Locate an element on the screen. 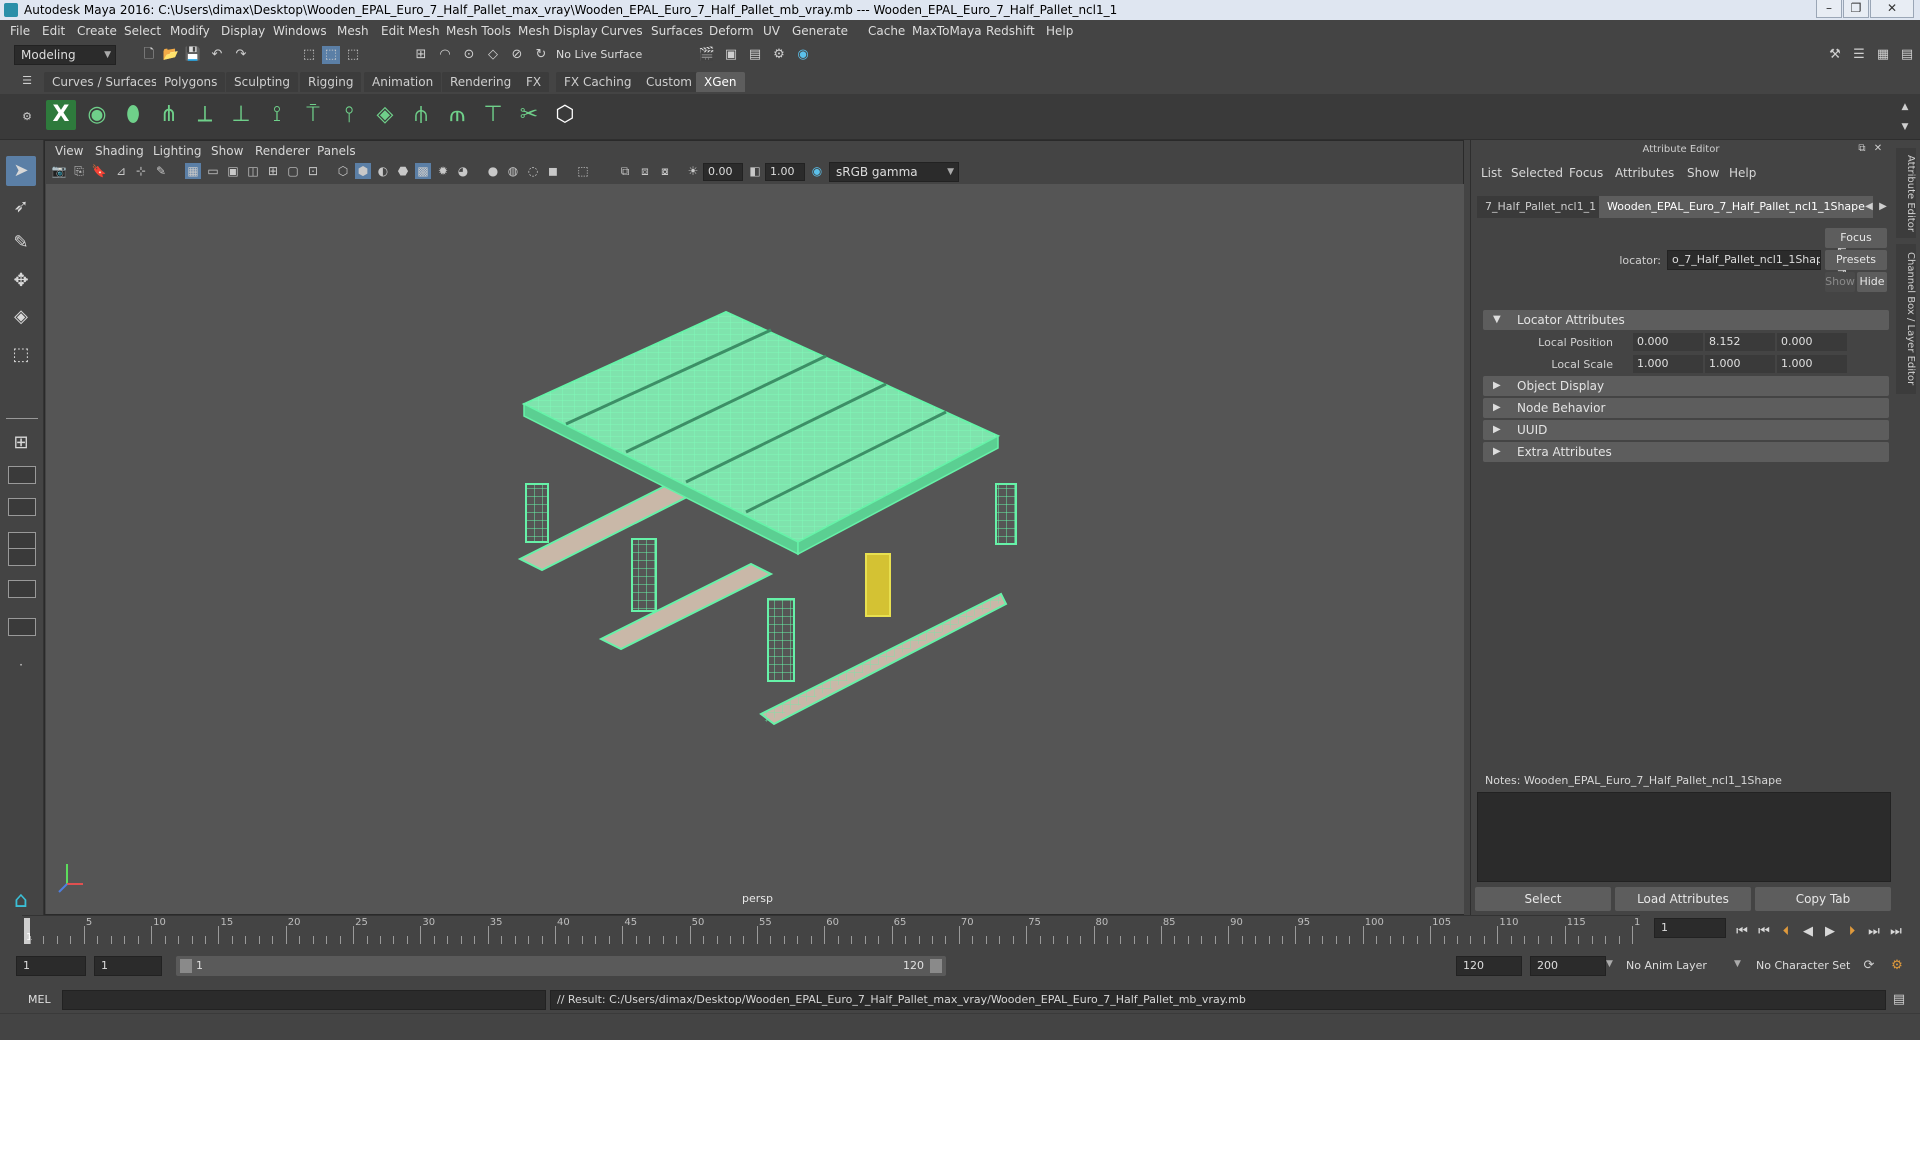 This screenshot has height=1158, width=1920. screen-space-ao-icon: ● is located at coordinates (493, 171).